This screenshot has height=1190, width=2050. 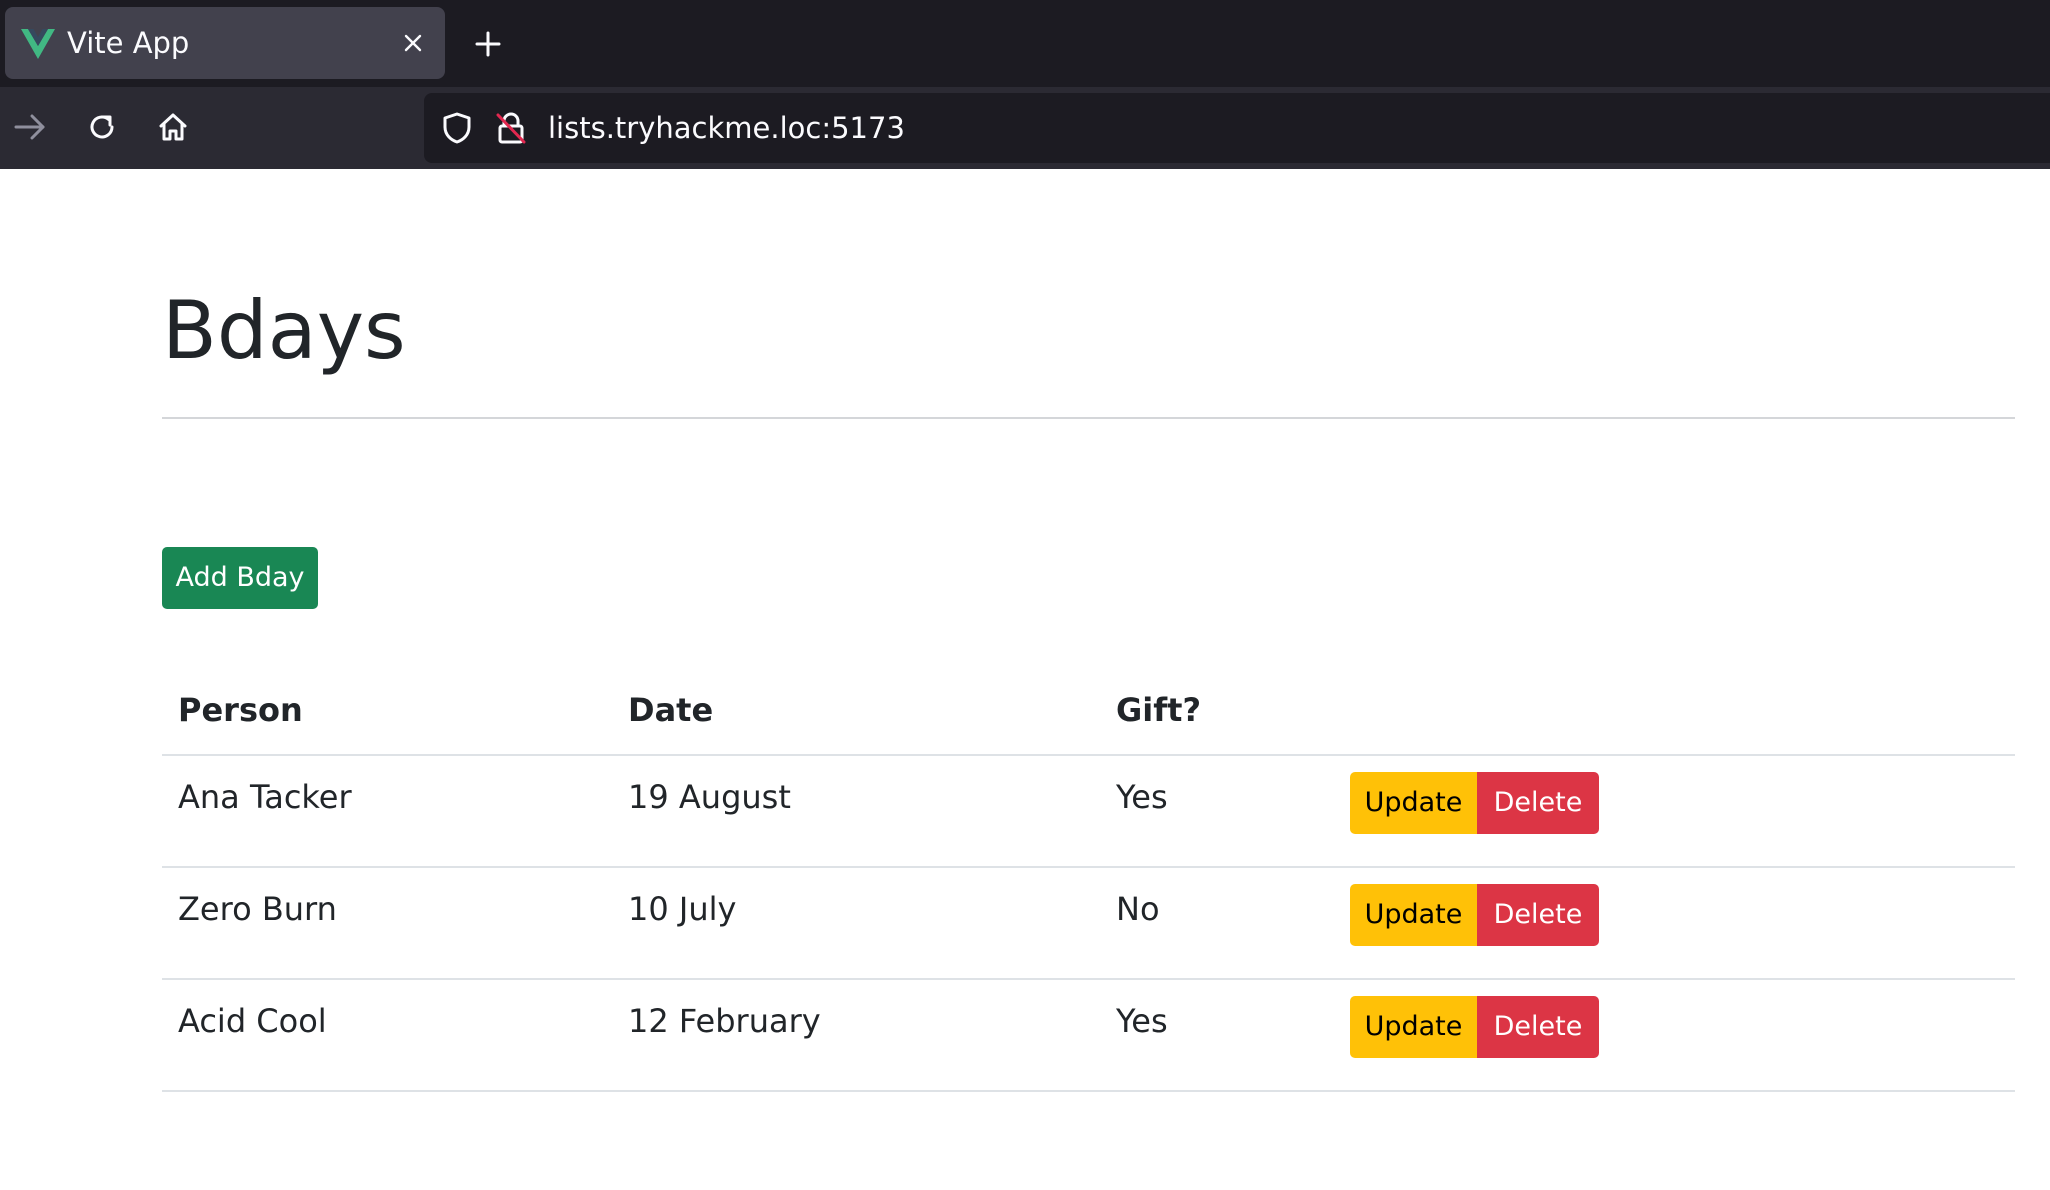 I want to click on navigation-toolbar: lists.tryhackme.loc:5173, so click(x=1025, y=128).